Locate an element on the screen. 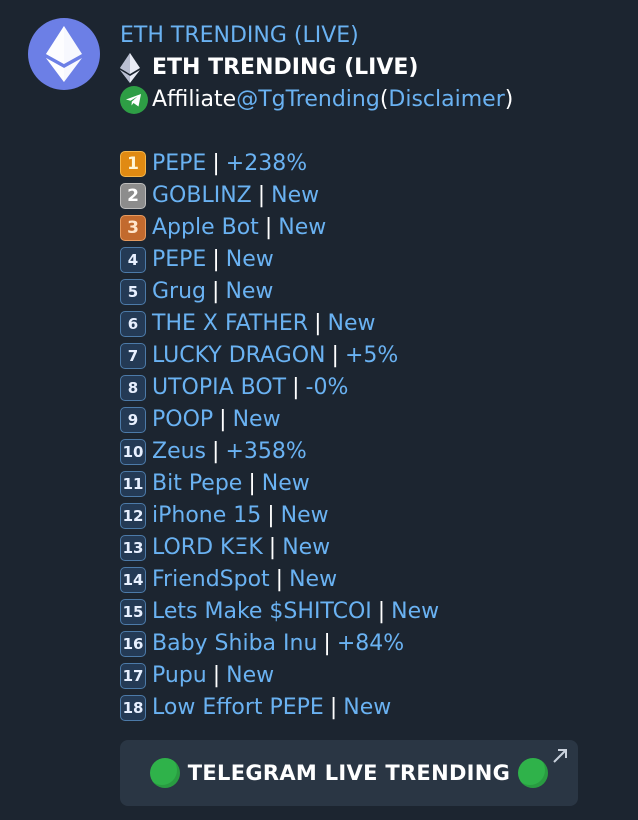 The image size is (638, 820). trending-list-item: 6 THE X FATHER | New is located at coordinates (370, 324).